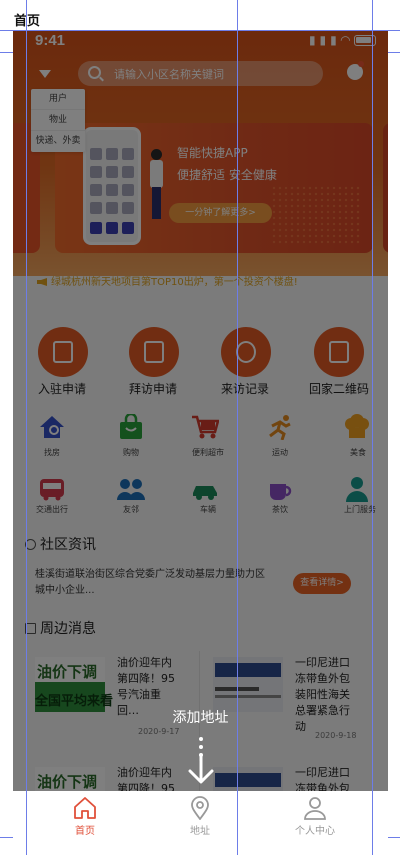  What do you see at coordinates (315, 808) in the screenshot?
I see `person-icon` at bounding box center [315, 808].